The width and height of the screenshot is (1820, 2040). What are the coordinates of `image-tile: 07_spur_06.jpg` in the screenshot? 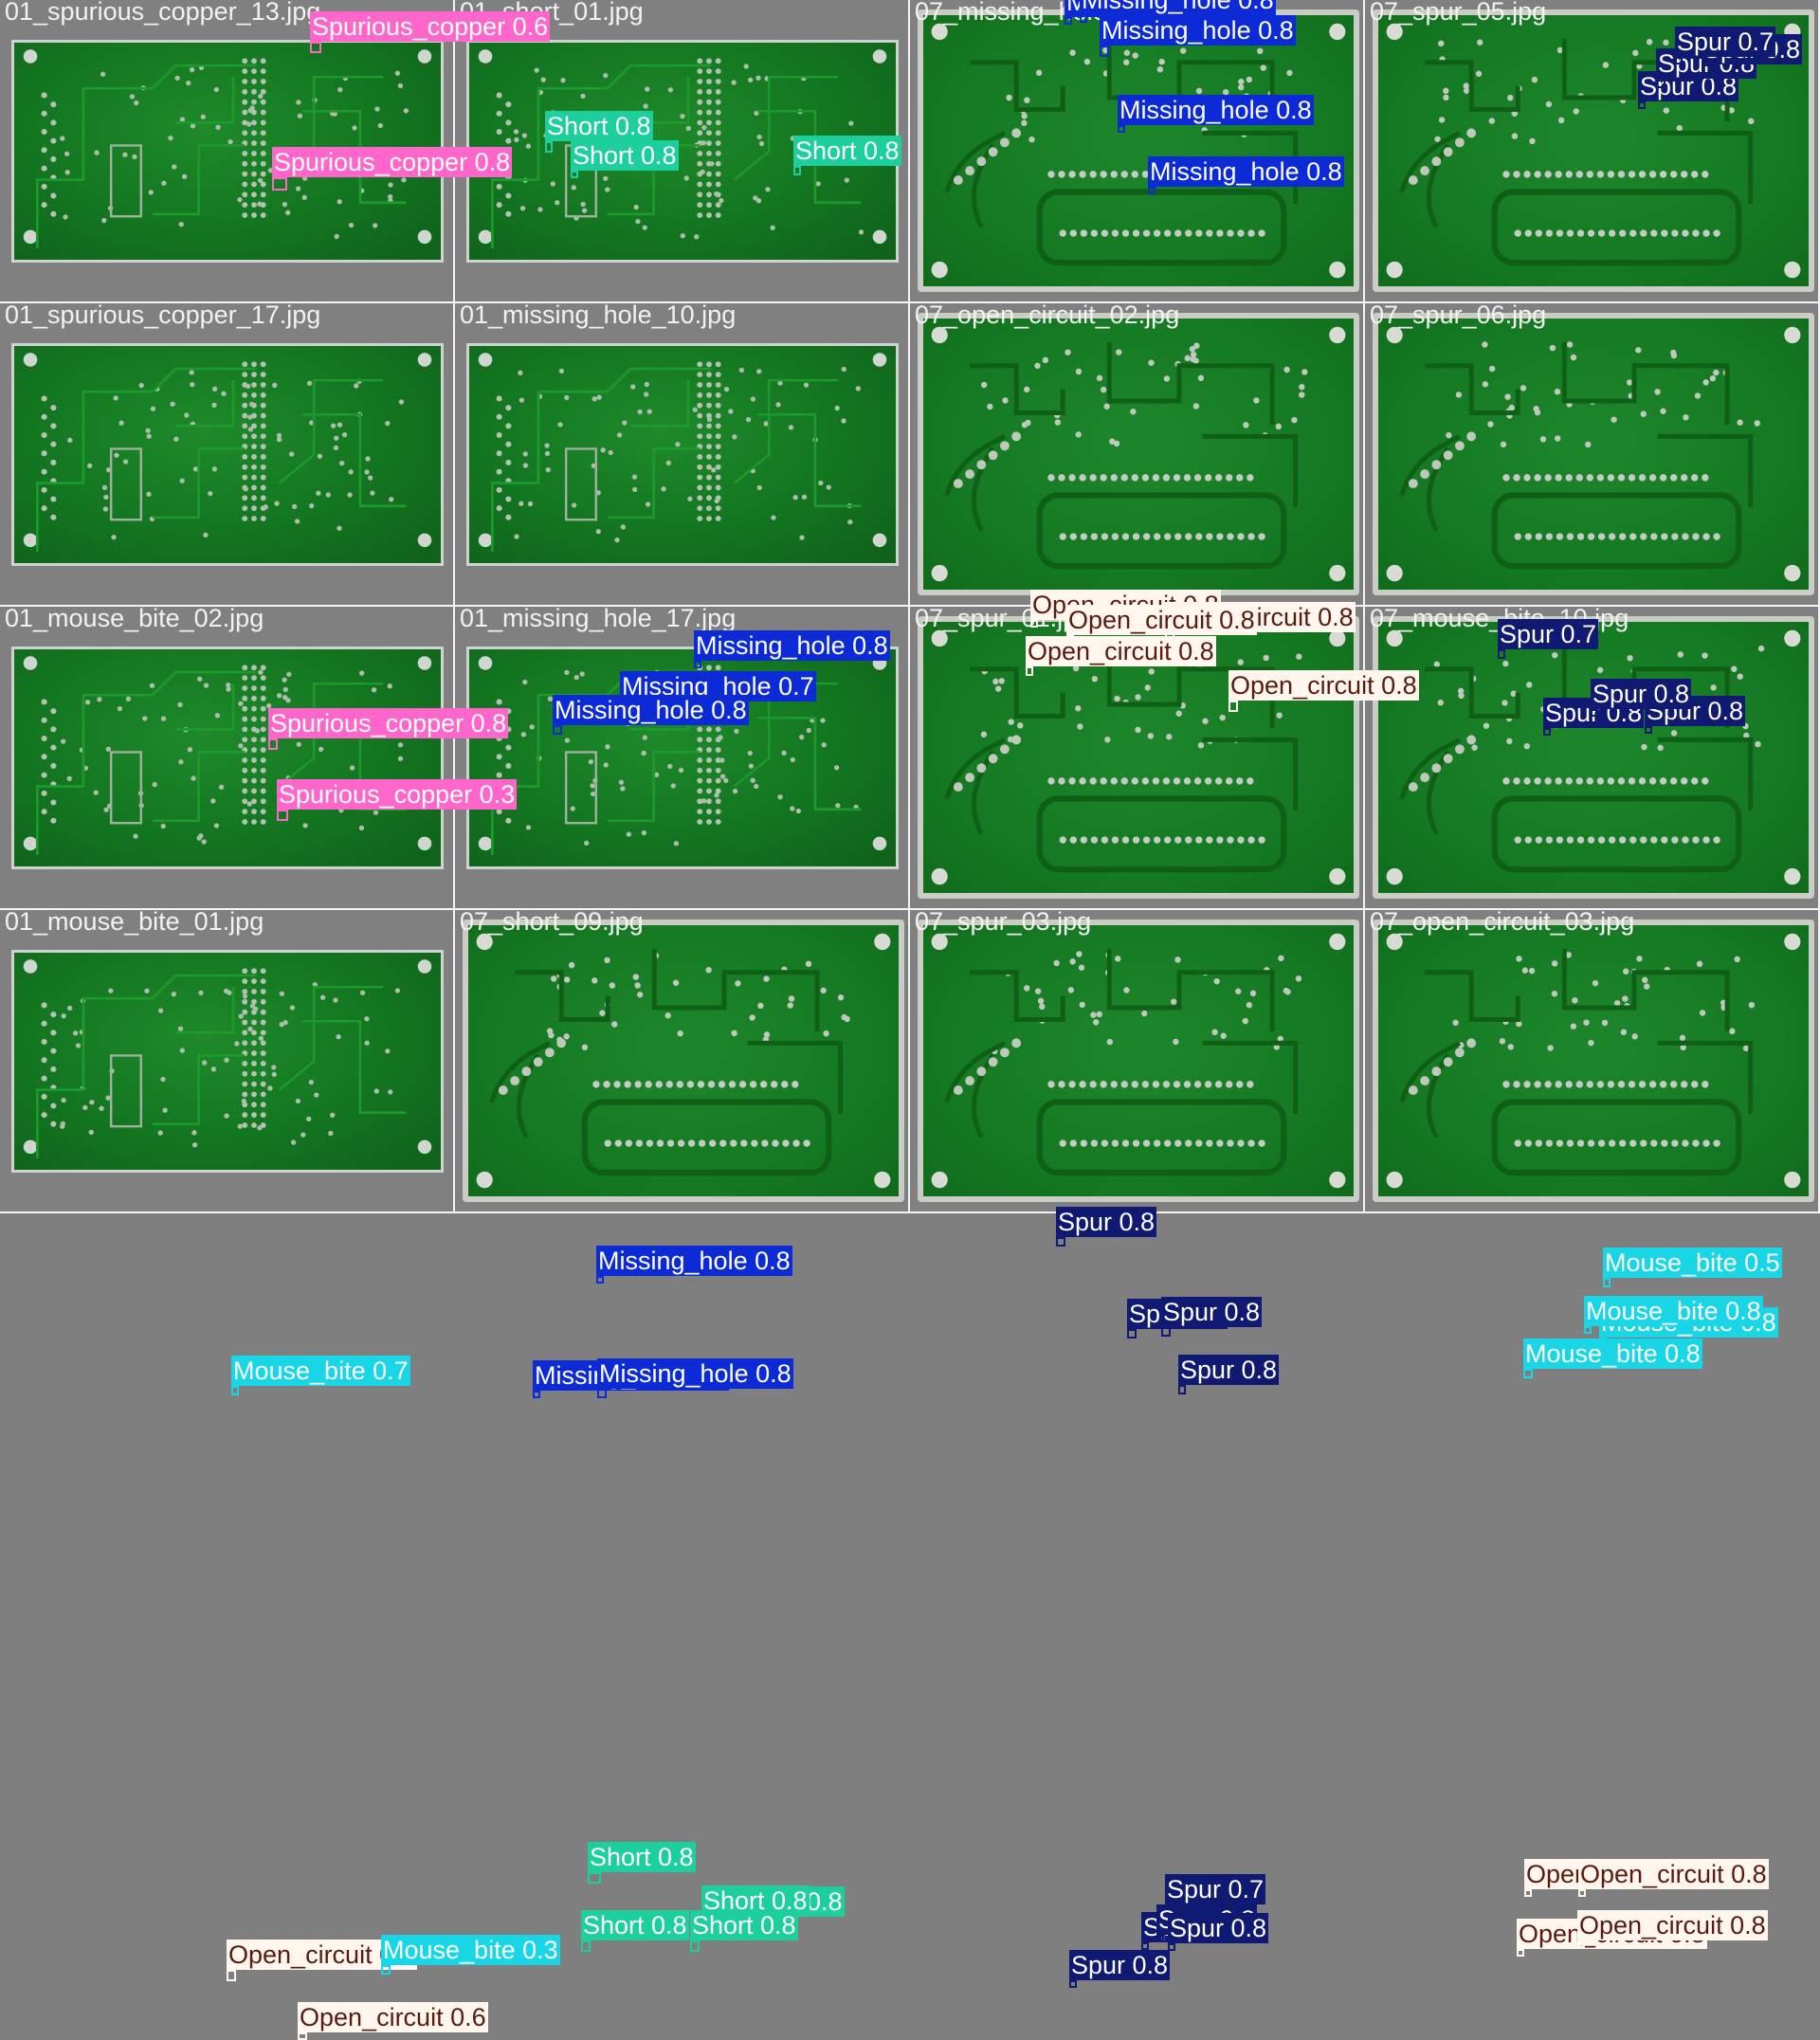 It's located at (1592, 455).